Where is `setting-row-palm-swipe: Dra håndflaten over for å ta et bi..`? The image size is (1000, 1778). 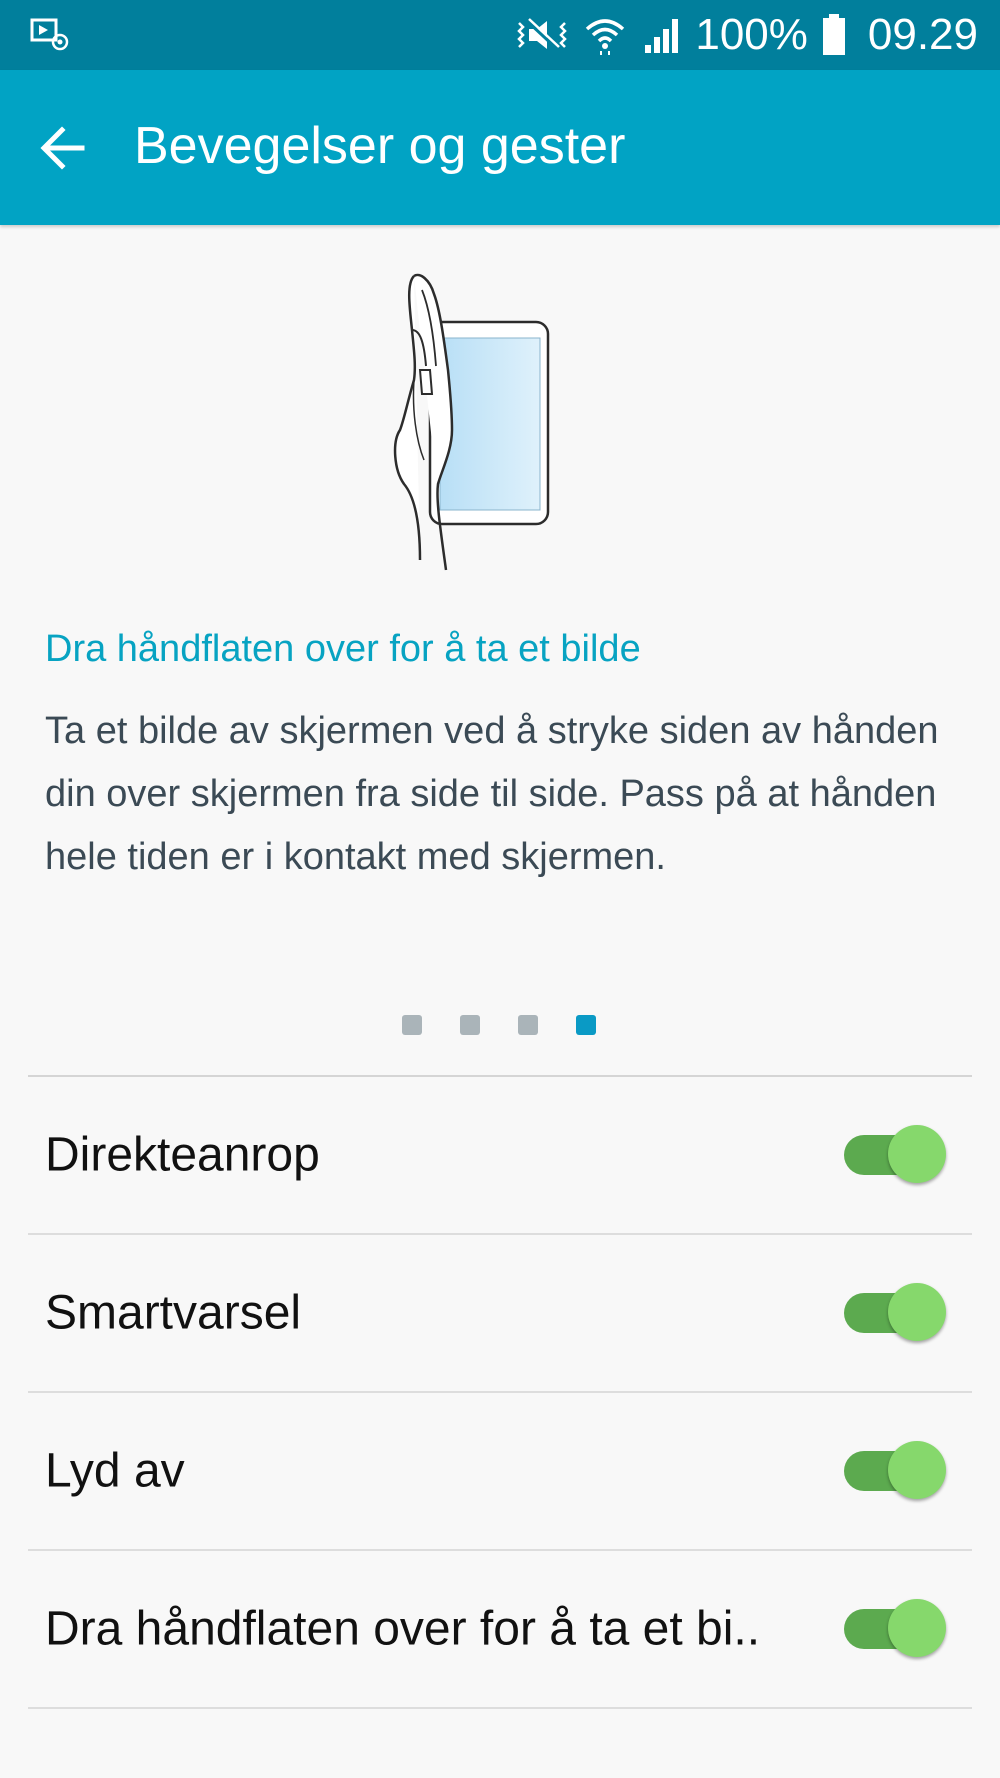
setting-row-palm-swipe: Dra håndflaten over for å ta et bi.. is located at coordinates (500, 1630).